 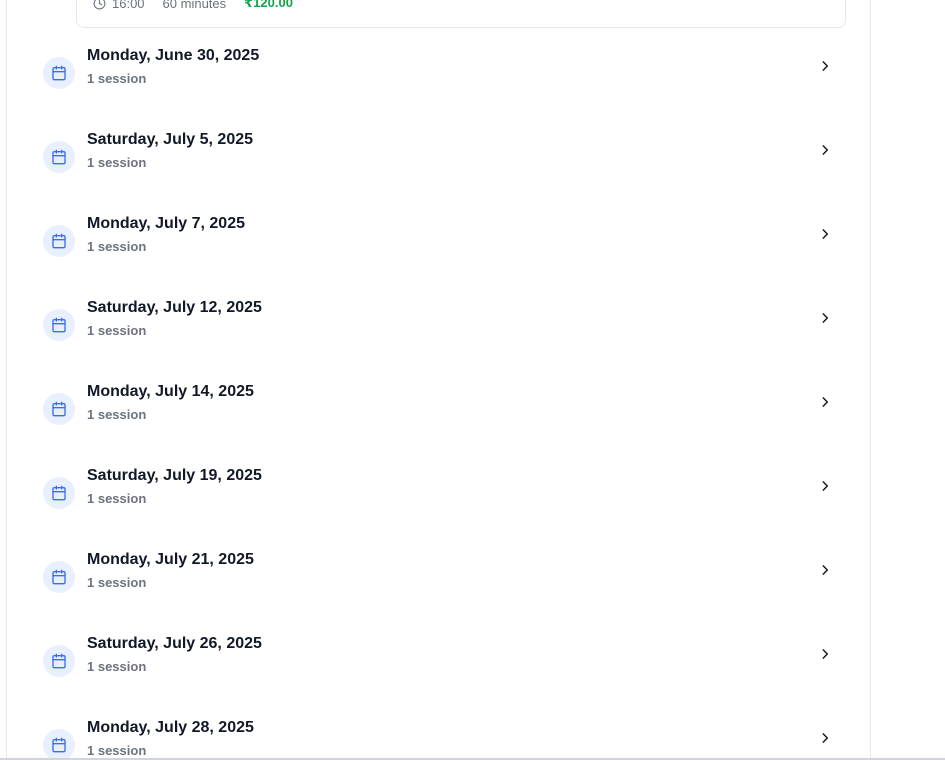 What do you see at coordinates (173, 55) in the screenshot?
I see `day-title: Monday, June 30, 2025` at bounding box center [173, 55].